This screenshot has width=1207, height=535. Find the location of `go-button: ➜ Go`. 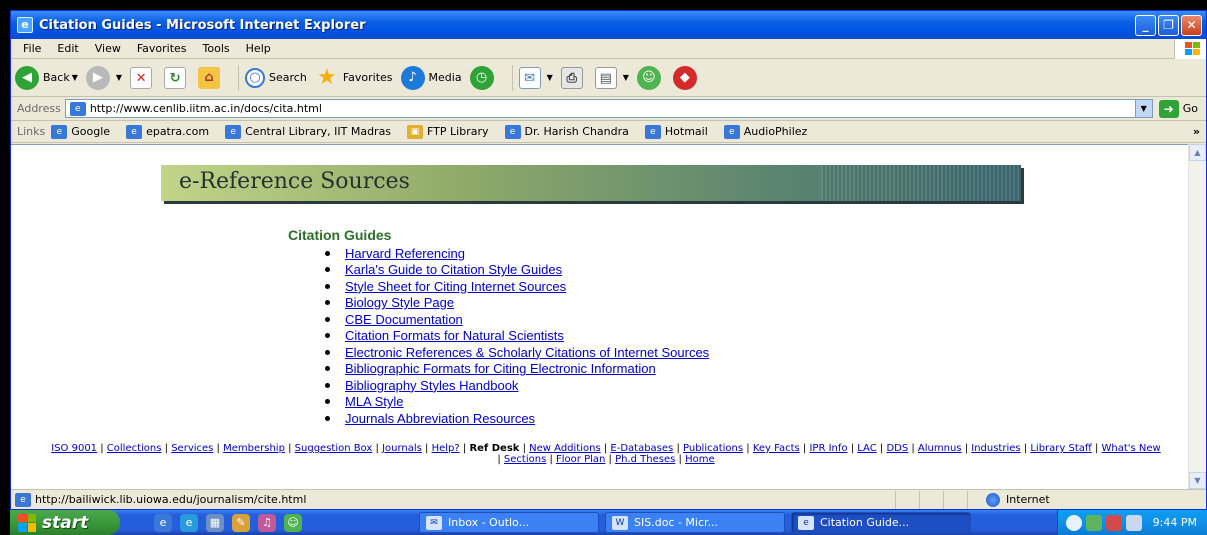

go-button: ➜ Go is located at coordinates (1178, 108).